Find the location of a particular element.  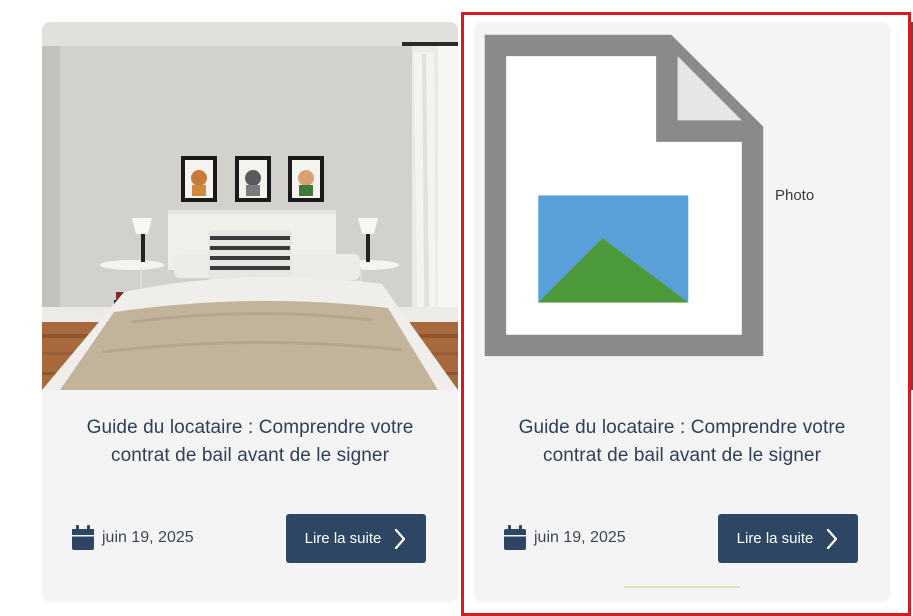

image-alt-text: Photo is located at coordinates (794, 195).